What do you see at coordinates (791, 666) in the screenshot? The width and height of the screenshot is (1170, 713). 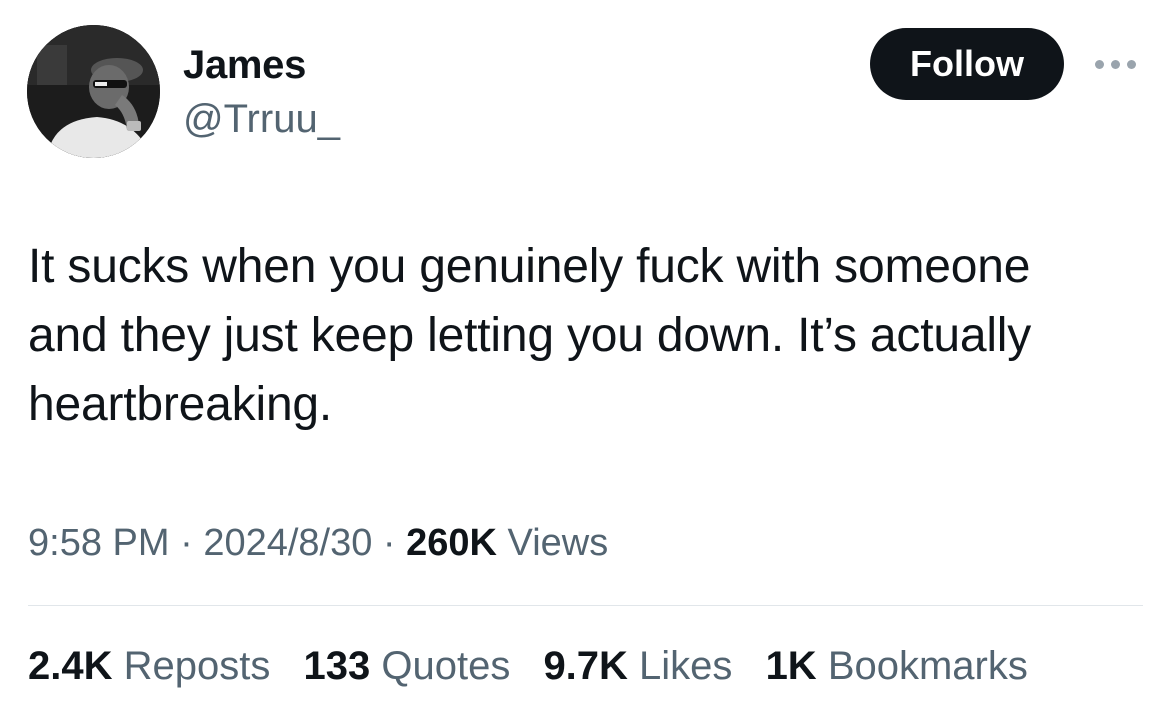 I see `bookmarks-count: 1K` at bounding box center [791, 666].